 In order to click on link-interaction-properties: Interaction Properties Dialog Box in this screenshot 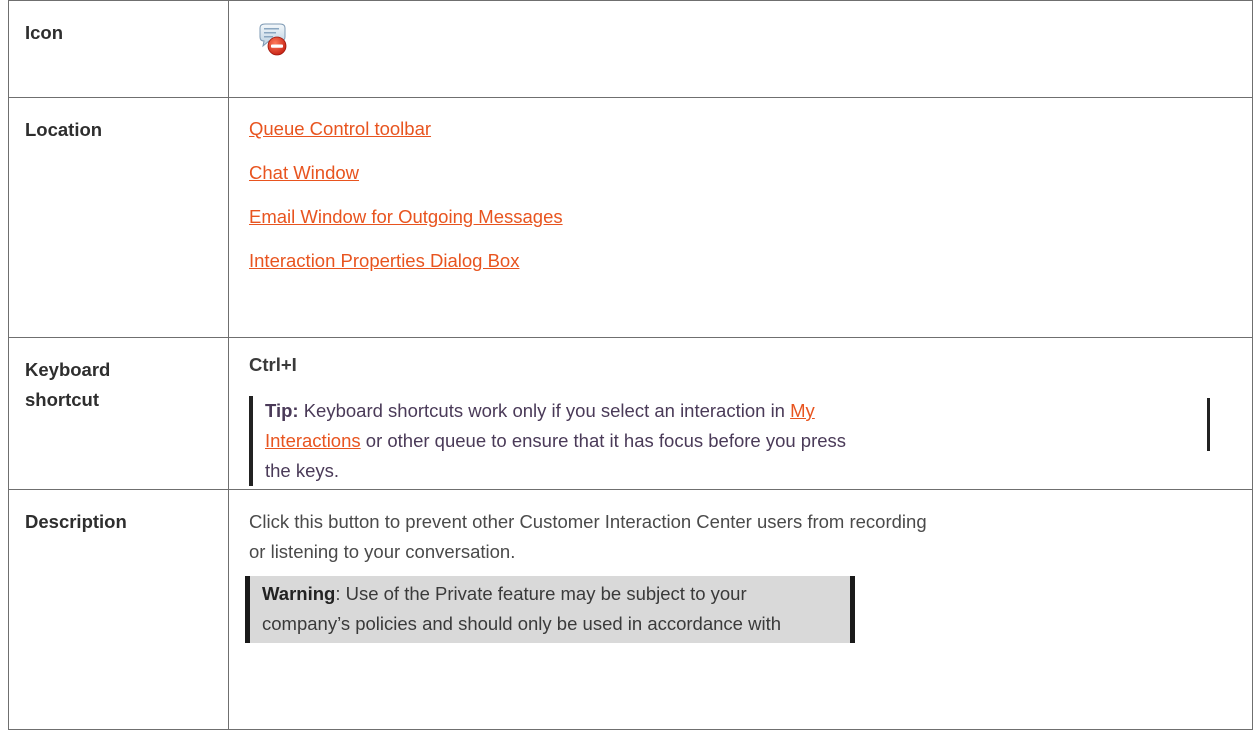, I will do `click(742, 261)`.